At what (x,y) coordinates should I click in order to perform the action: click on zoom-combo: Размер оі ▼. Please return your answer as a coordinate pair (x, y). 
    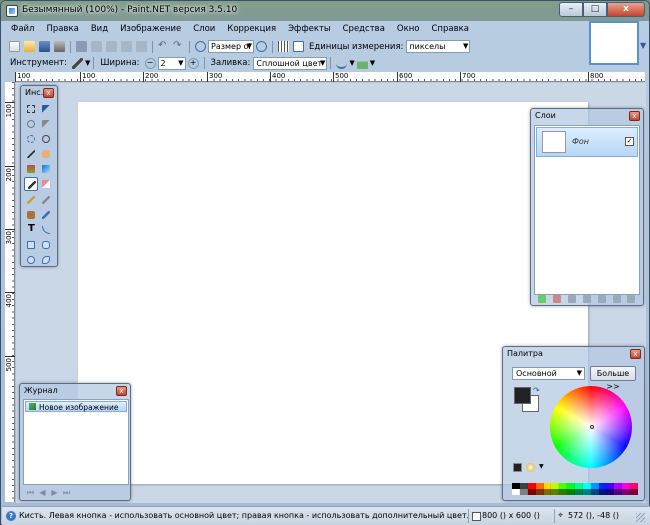
    Looking at the image, I should click on (231, 46).